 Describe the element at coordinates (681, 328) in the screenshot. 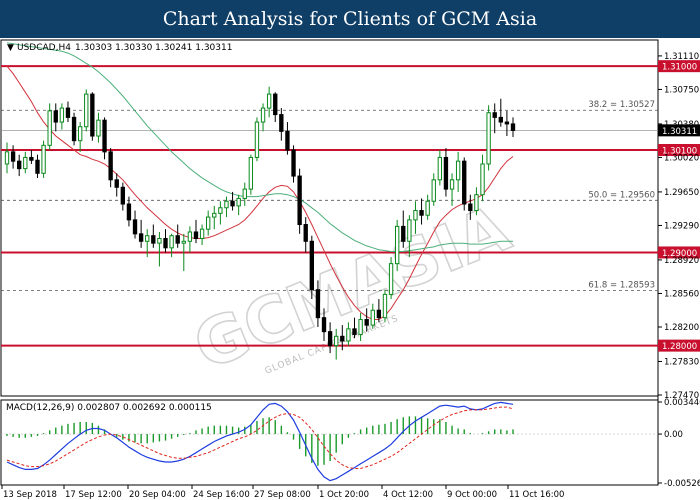

I see `price-tick-label: 1.28200` at that location.